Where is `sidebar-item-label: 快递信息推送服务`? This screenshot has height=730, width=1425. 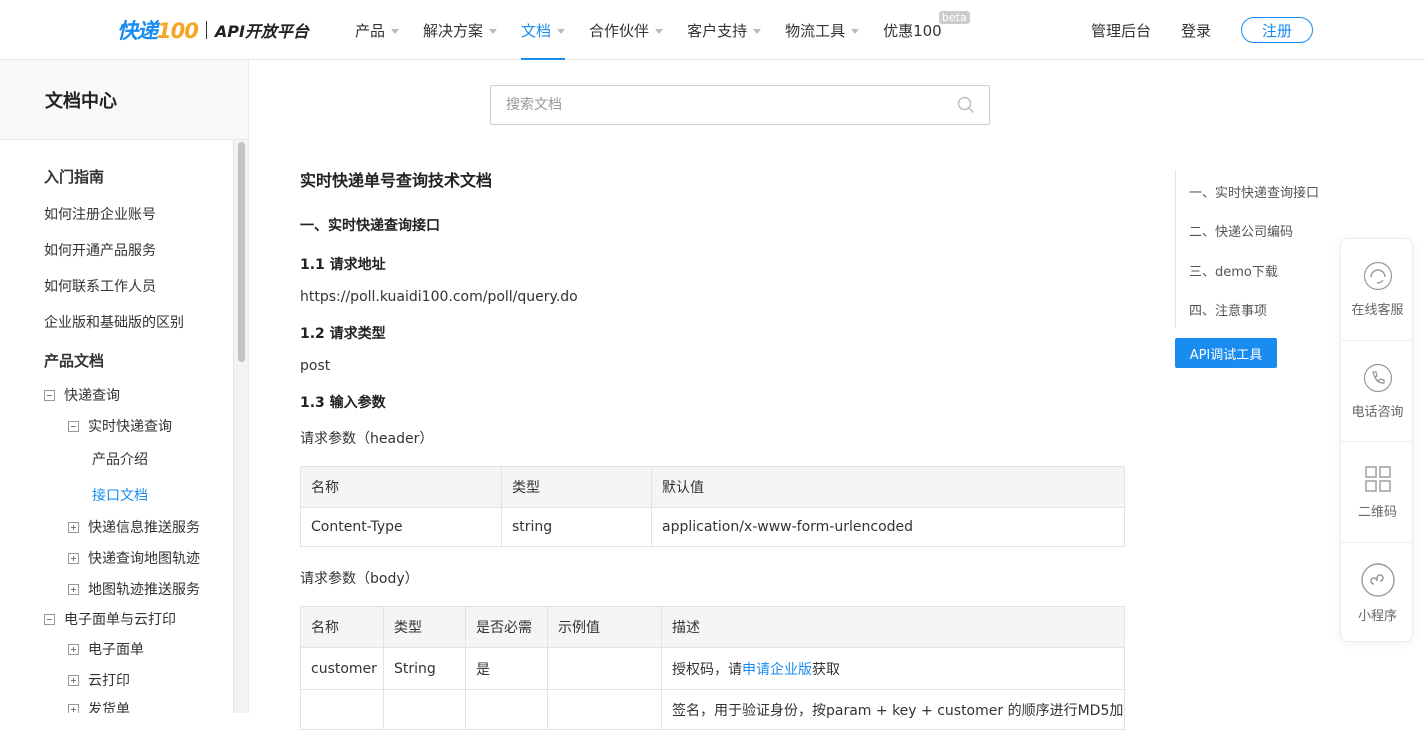
sidebar-item-label: 快递信息推送服务 is located at coordinates (144, 528).